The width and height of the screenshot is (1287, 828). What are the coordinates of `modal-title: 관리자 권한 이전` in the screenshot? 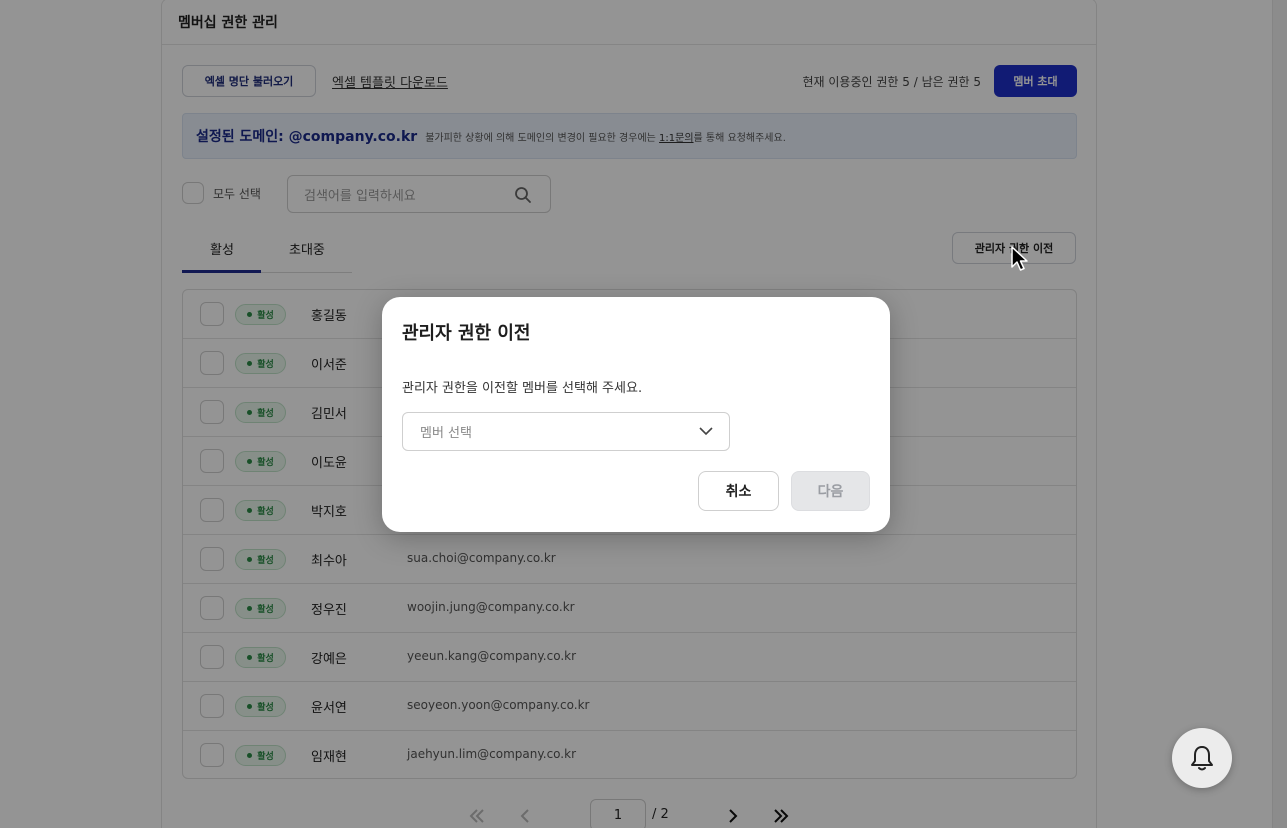 It's located at (466, 333).